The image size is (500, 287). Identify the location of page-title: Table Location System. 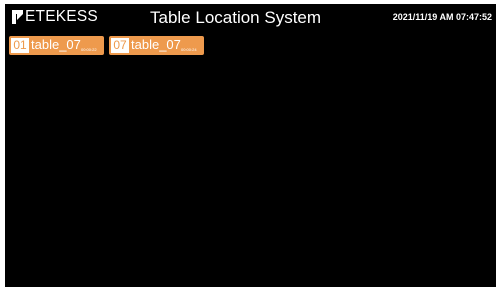
(236, 17).